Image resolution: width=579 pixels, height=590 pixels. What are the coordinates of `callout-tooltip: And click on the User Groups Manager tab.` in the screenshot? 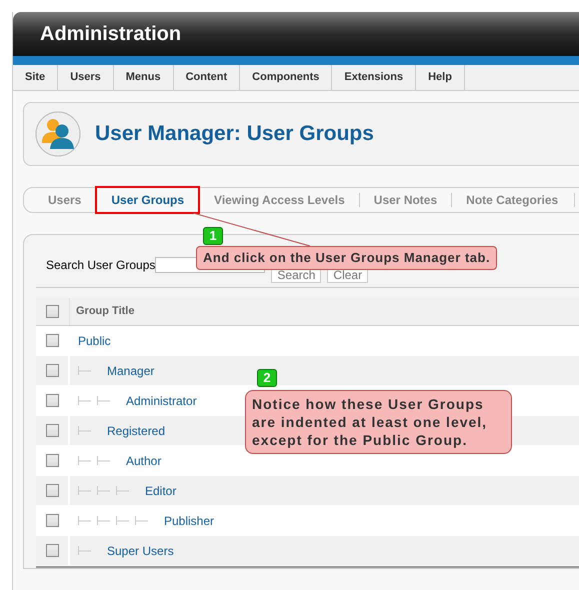 It's located at (347, 258).